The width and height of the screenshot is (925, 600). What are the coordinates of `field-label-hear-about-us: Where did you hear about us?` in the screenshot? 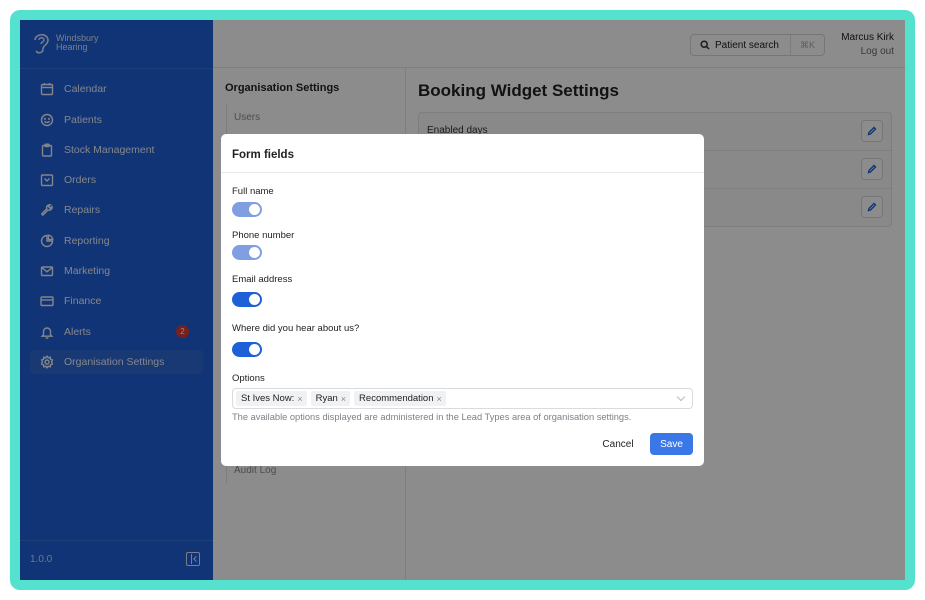 It's located at (296, 328).